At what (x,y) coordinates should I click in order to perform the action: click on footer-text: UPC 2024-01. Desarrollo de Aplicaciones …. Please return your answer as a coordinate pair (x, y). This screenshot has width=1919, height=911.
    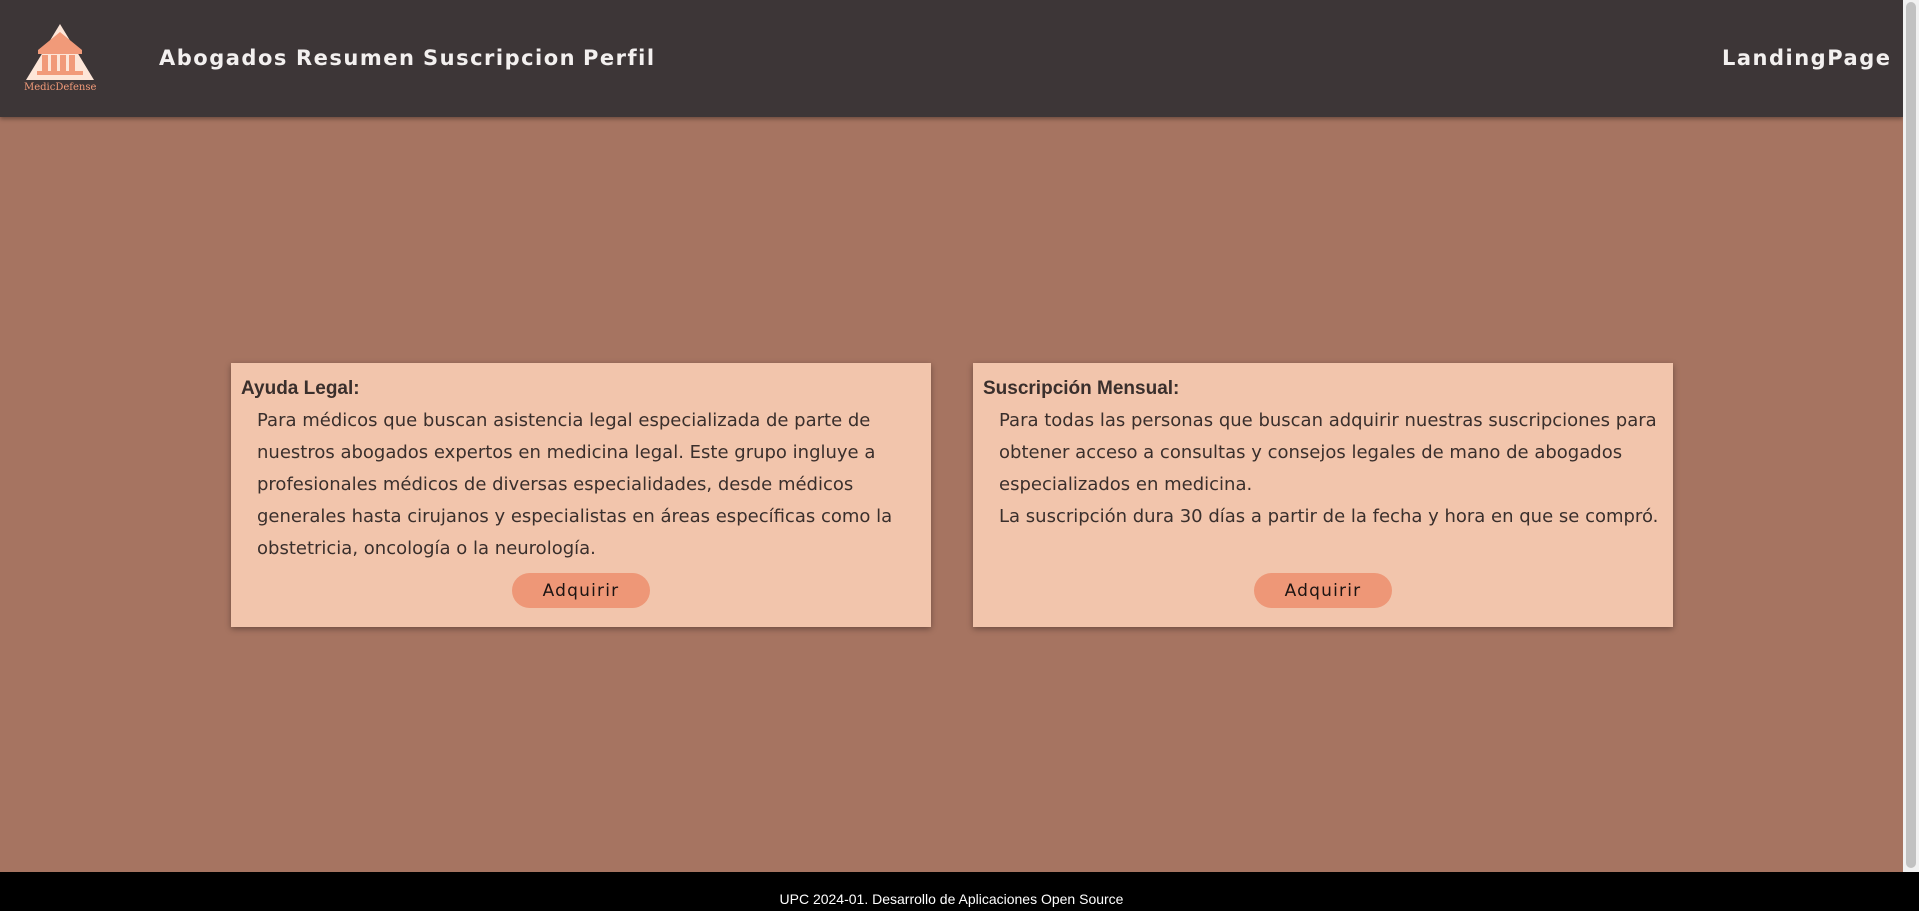
    Looking at the image, I should click on (951, 899).